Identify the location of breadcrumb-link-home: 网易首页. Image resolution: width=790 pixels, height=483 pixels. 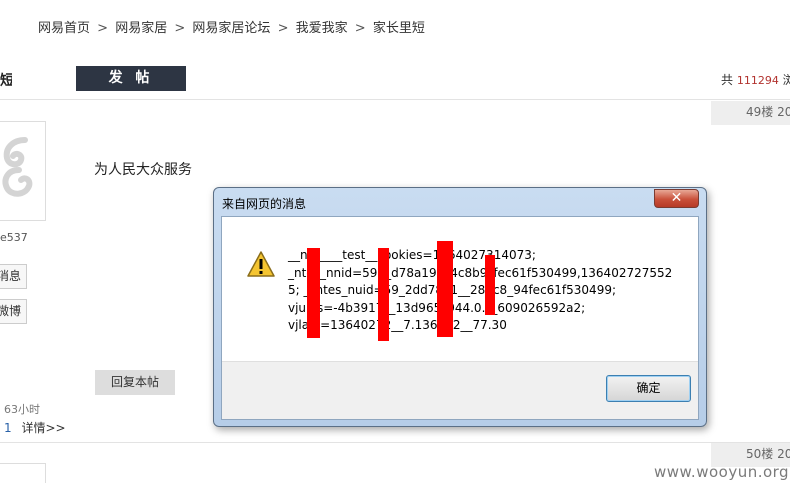
(64, 26).